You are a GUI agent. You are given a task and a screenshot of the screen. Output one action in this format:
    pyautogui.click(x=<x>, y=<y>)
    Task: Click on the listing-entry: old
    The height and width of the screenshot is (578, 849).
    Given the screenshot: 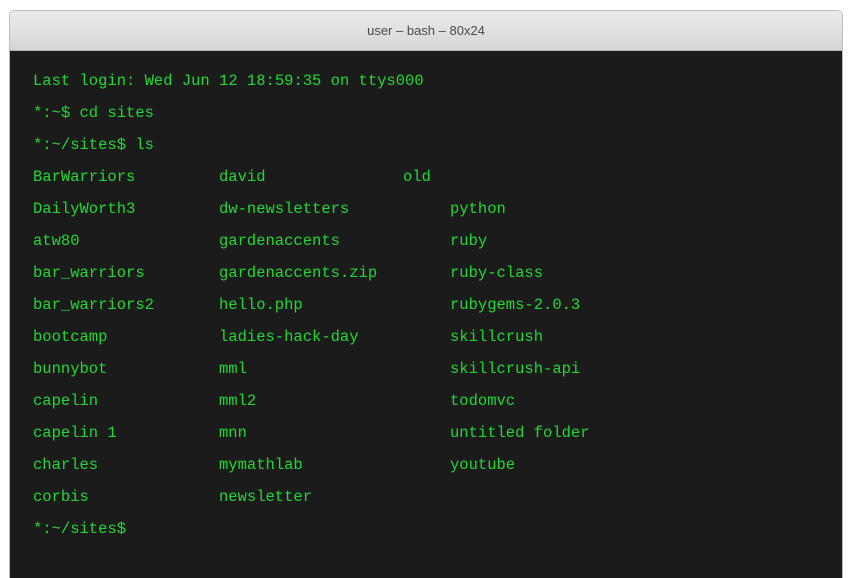 What is the action you would take?
    pyautogui.click(x=417, y=177)
    